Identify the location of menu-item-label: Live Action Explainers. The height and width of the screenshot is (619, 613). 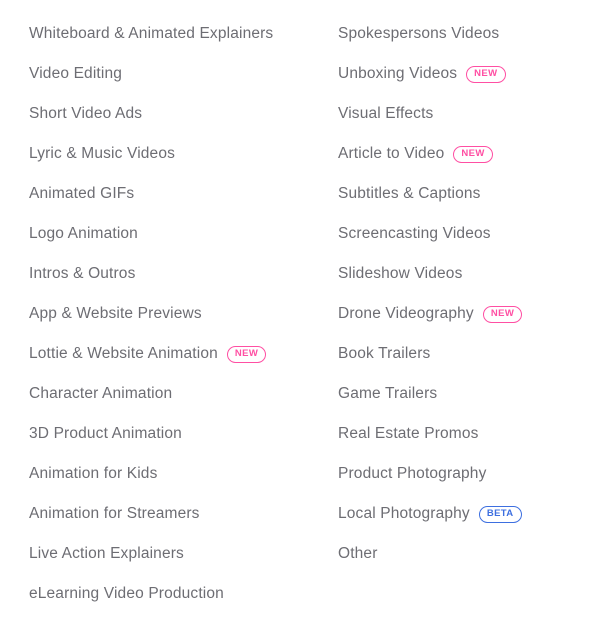
(106, 553).